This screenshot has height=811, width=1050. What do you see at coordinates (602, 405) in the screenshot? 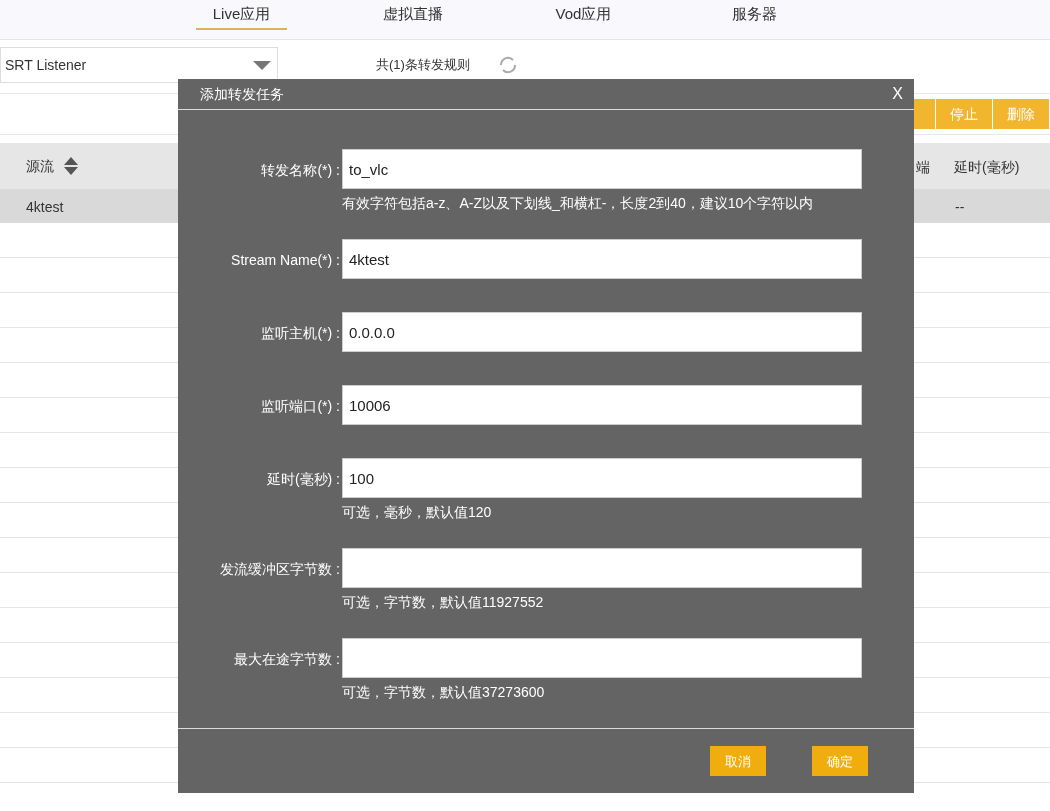
I see `input-field: 10006` at bounding box center [602, 405].